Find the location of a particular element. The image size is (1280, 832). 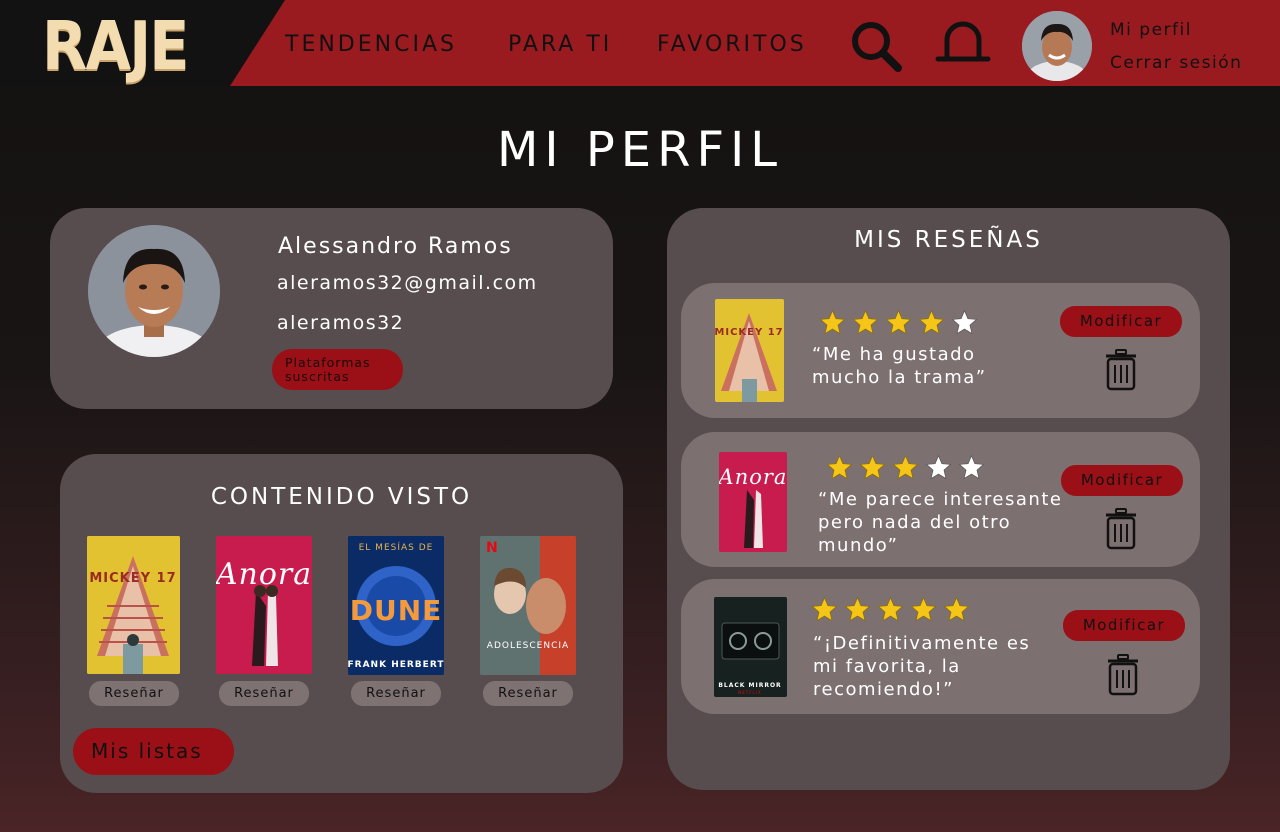

poster-anora: Anora is located at coordinates (264, 605).